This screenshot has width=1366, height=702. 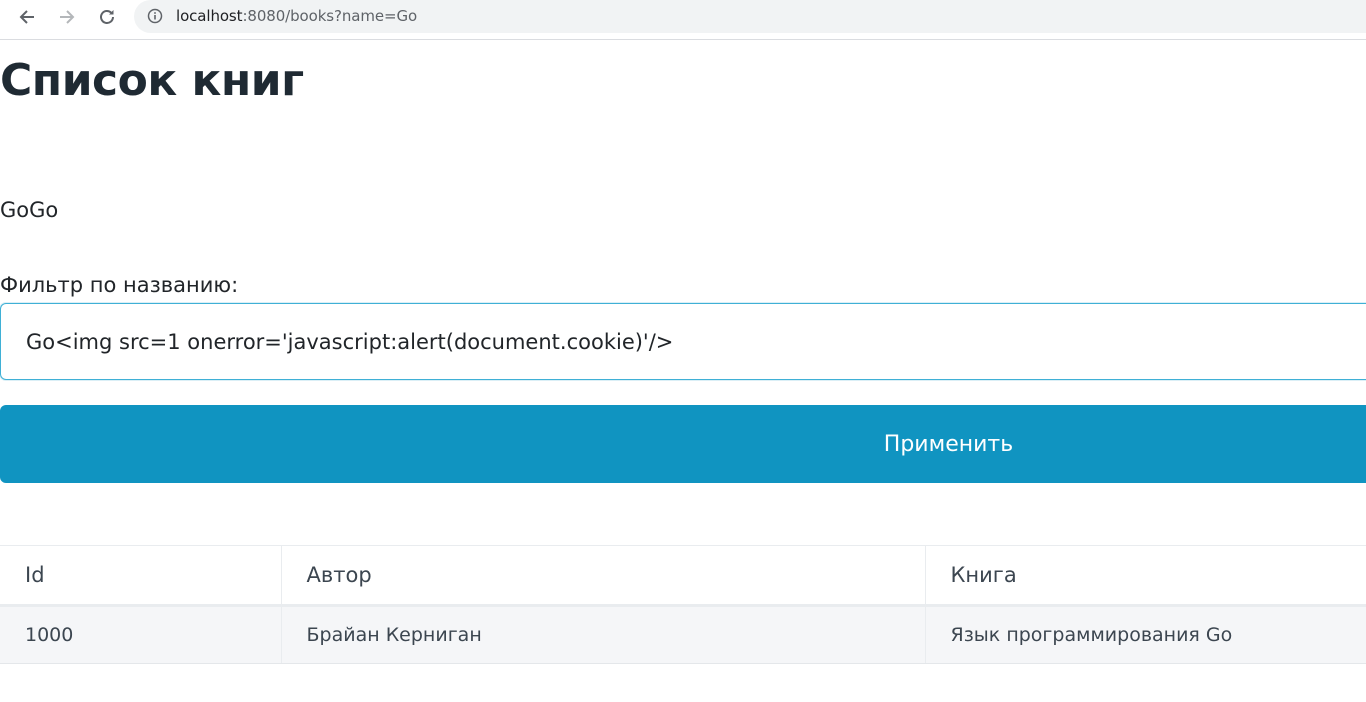 I want to click on forward-button, so click(x=67, y=17).